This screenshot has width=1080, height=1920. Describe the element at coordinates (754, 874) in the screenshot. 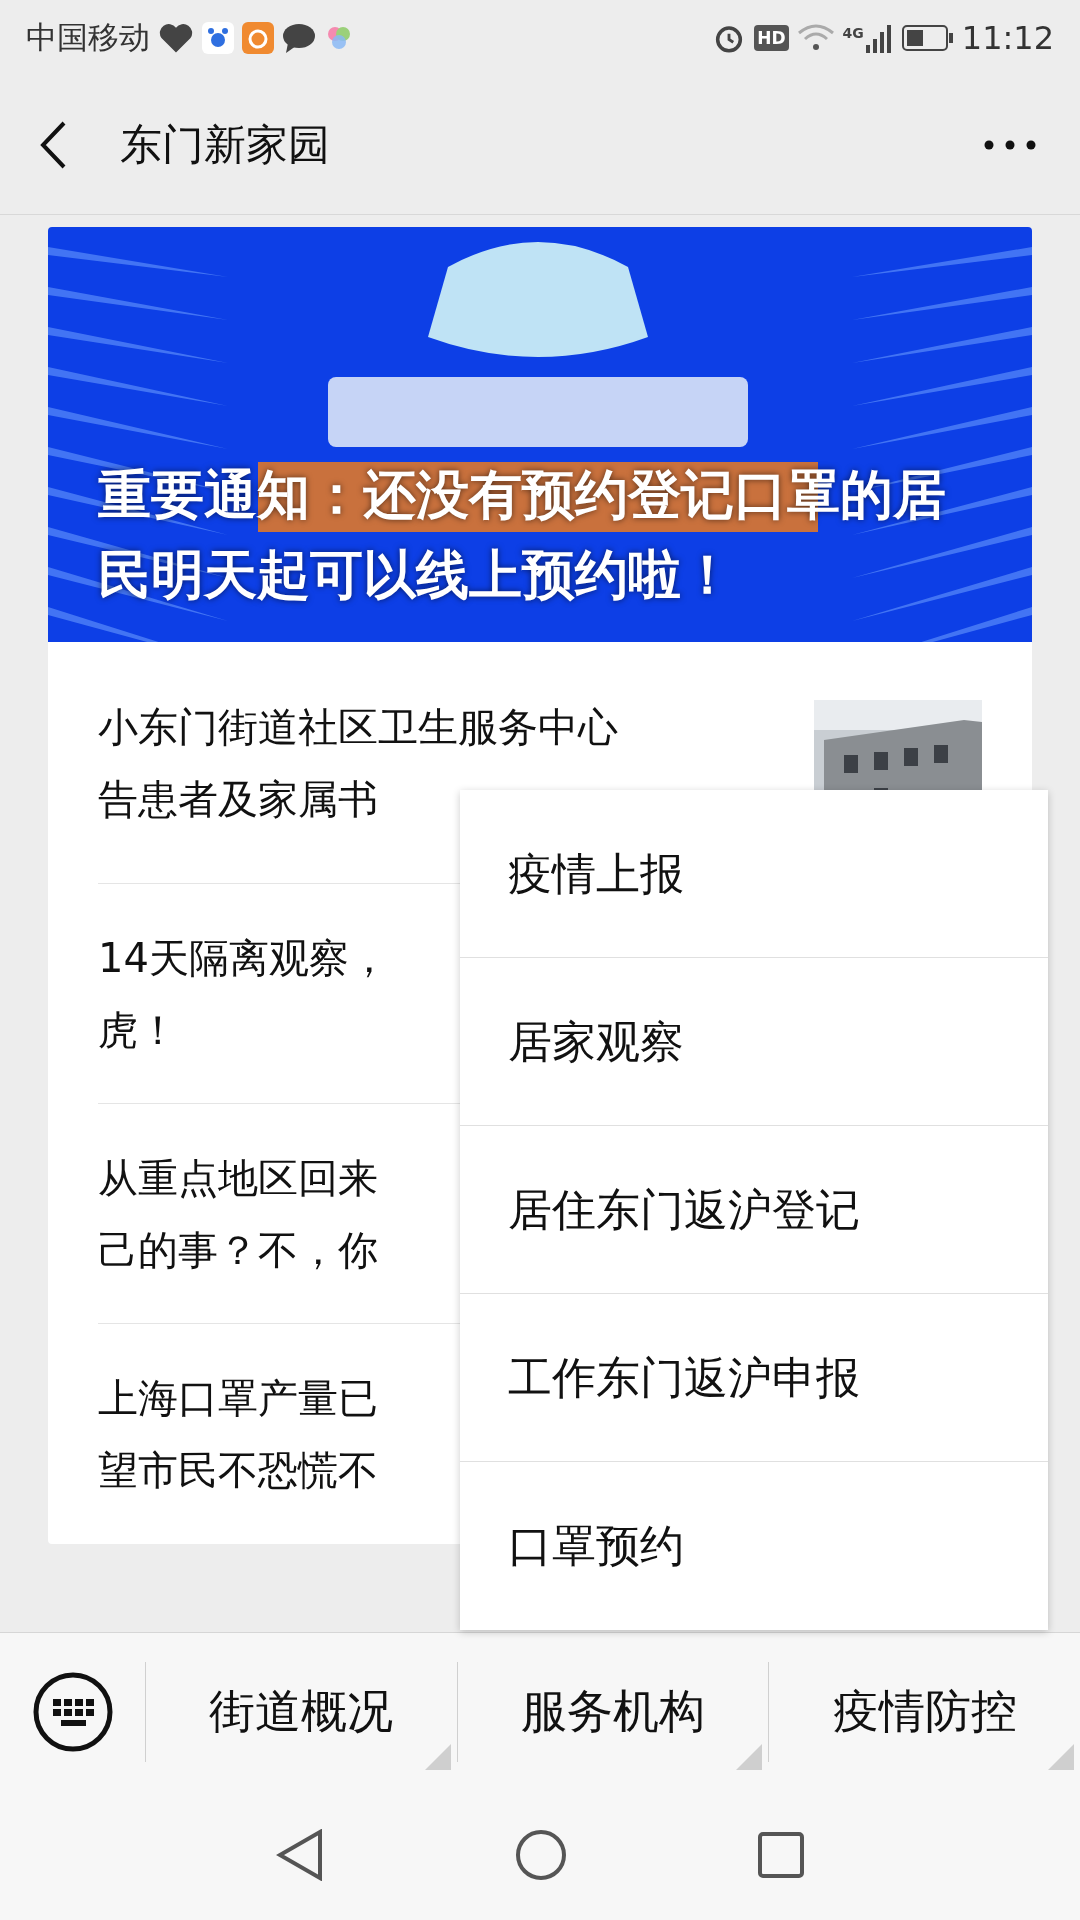

I see `popup-menu-item: 疫情上报` at that location.